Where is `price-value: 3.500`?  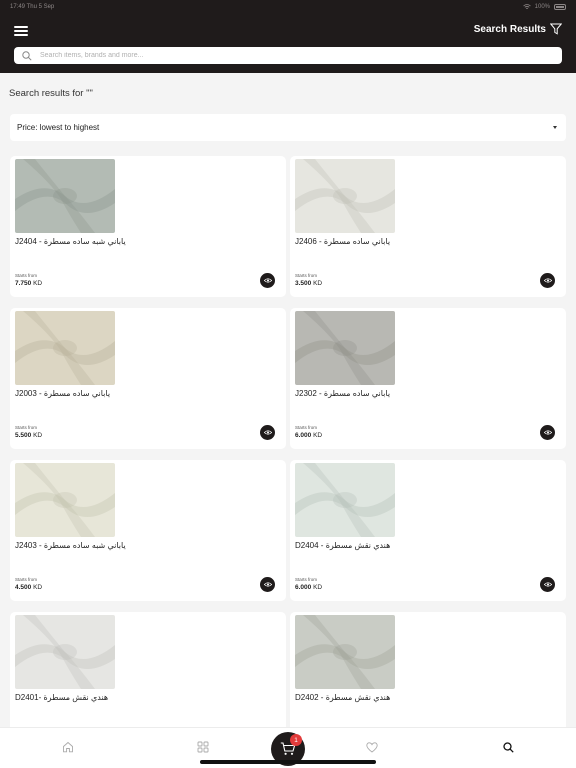
price-value: 3.500 is located at coordinates (303, 283).